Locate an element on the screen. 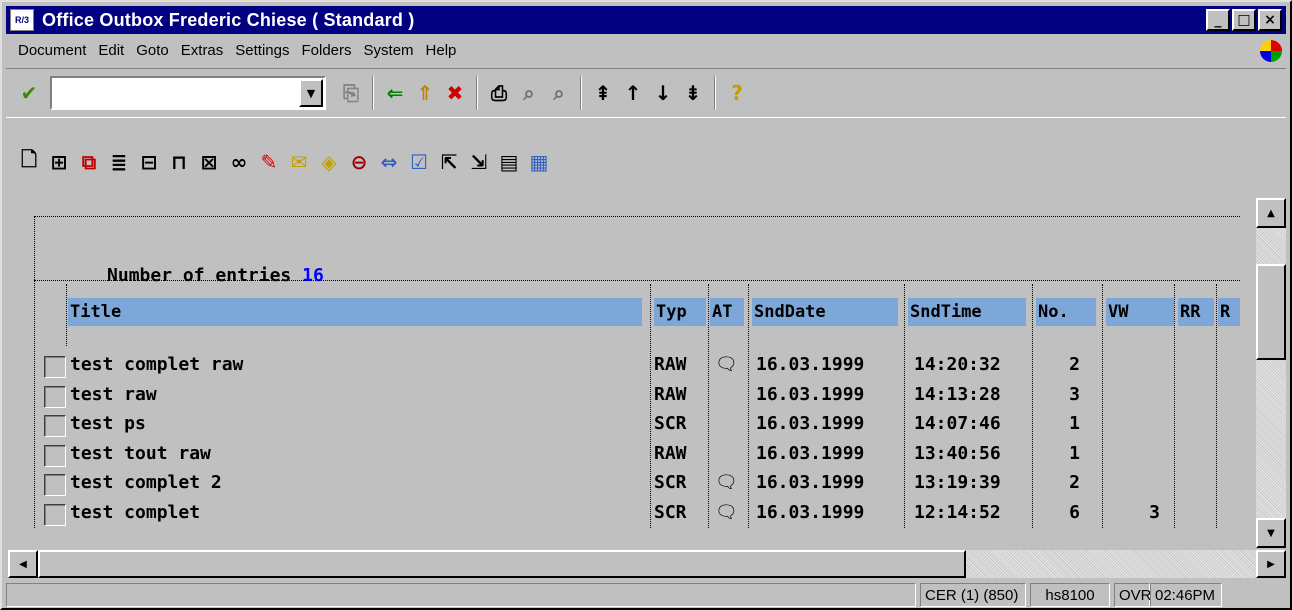  print-icon: ⎙ is located at coordinates (499, 93).